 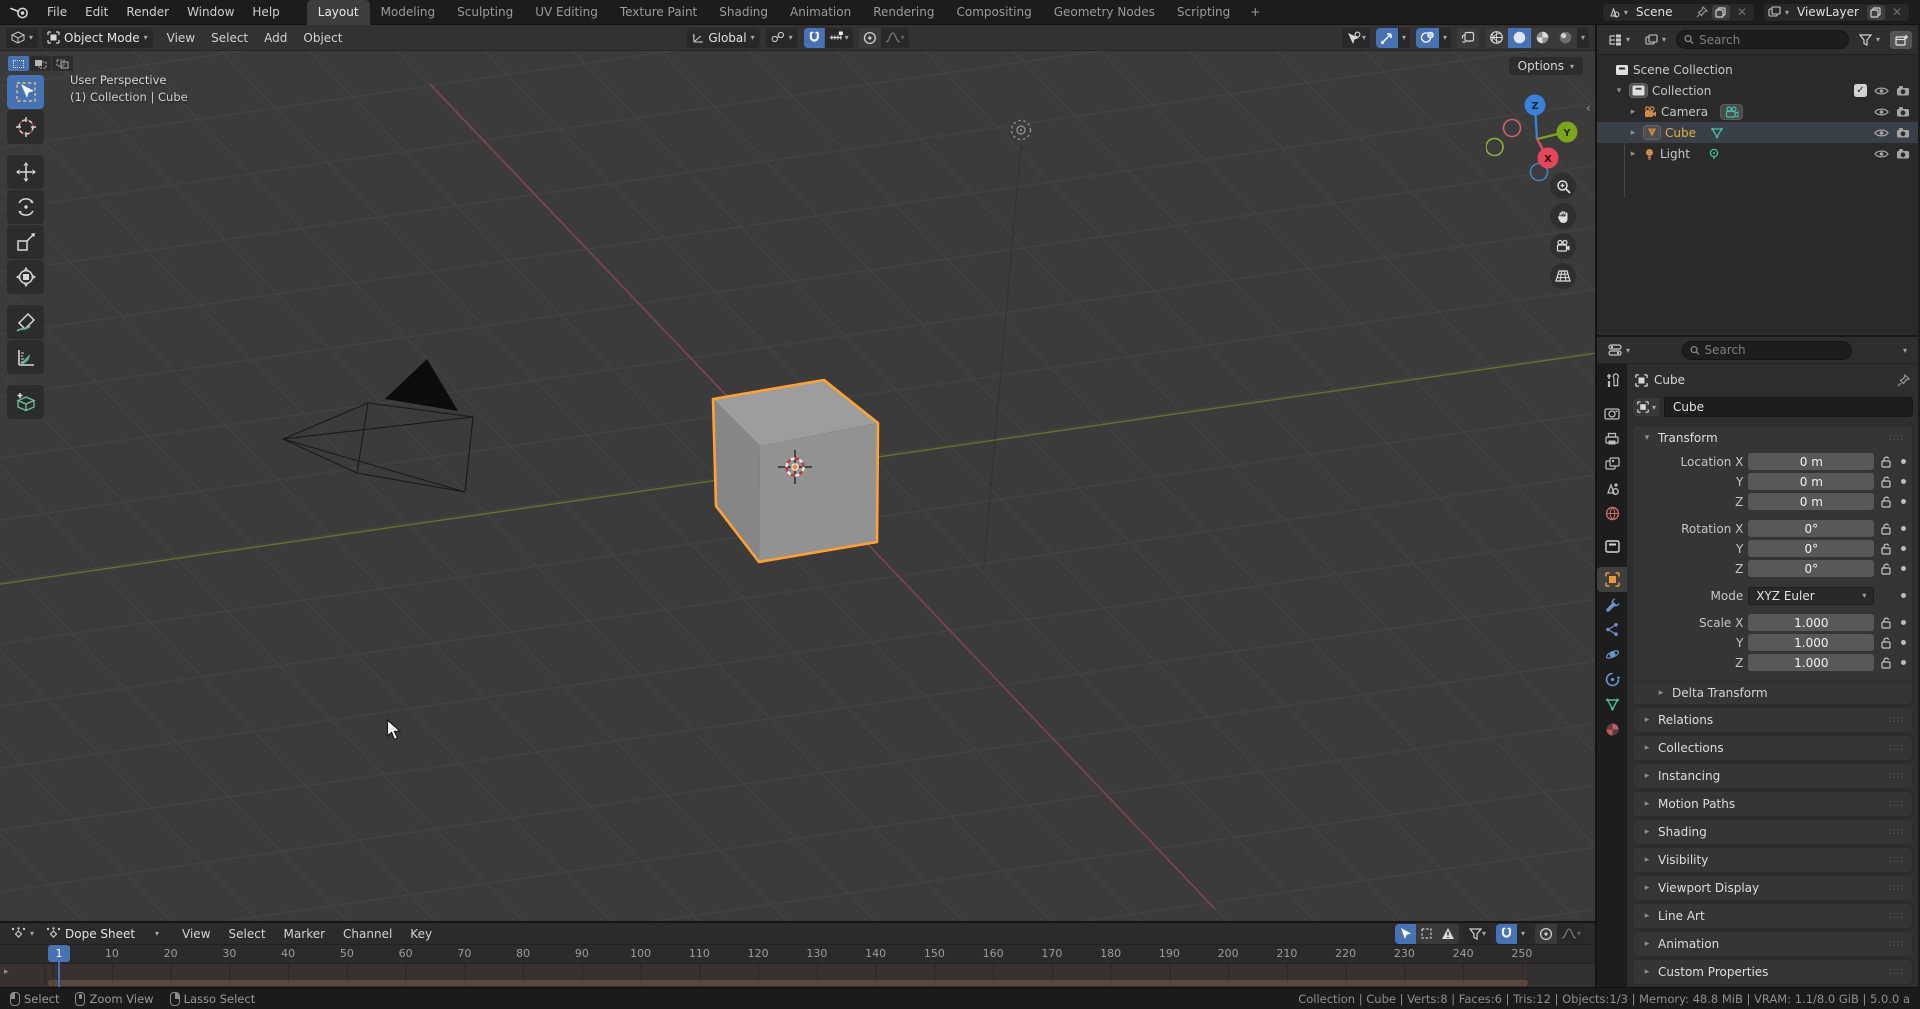 What do you see at coordinates (1447, 933) in the screenshot?
I see `only-errors-toggle` at bounding box center [1447, 933].